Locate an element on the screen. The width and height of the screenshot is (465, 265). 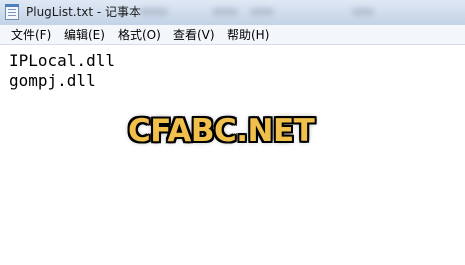
editor-line: gompj.dll is located at coordinates (52, 80).